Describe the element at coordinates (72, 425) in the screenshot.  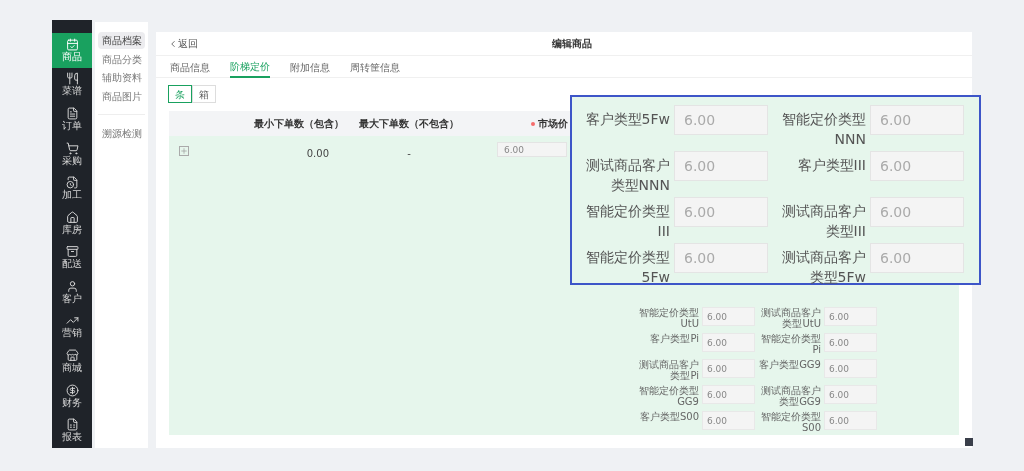
I see `sheet-icon` at that location.